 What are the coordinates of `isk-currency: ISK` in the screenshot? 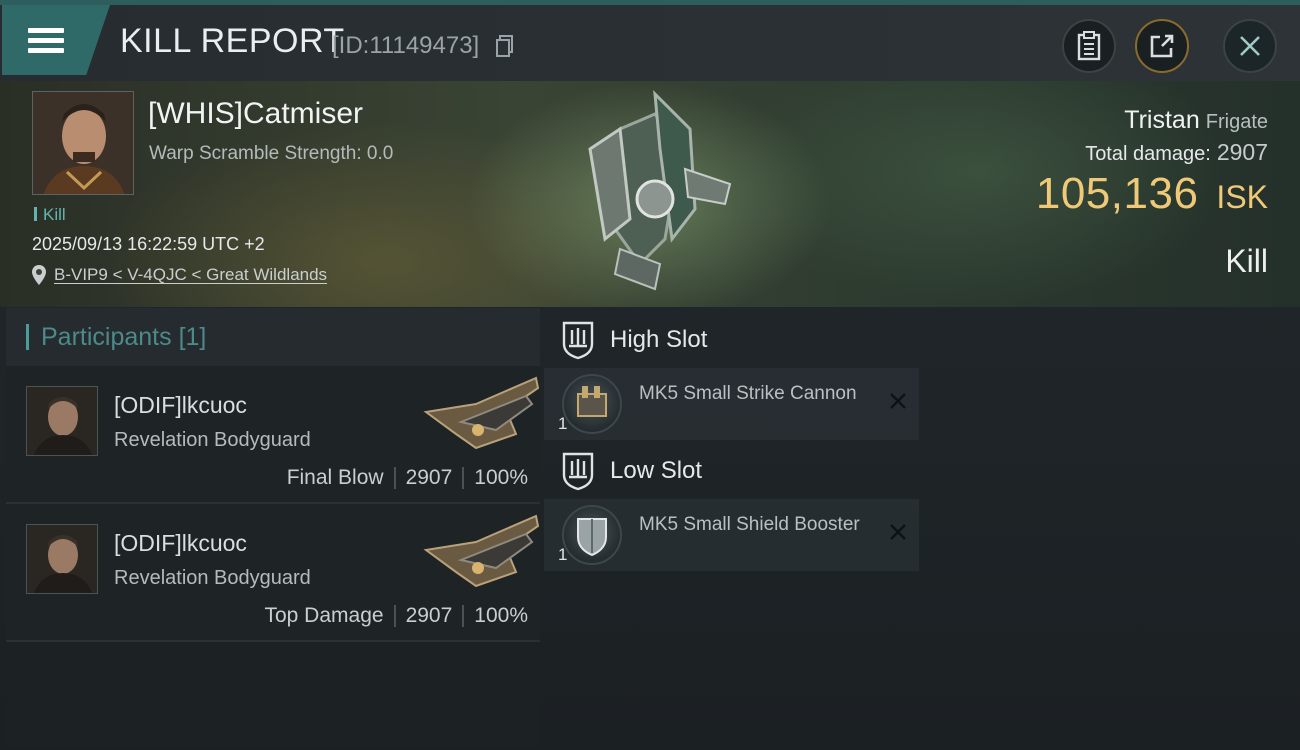 It's located at (1242, 197).